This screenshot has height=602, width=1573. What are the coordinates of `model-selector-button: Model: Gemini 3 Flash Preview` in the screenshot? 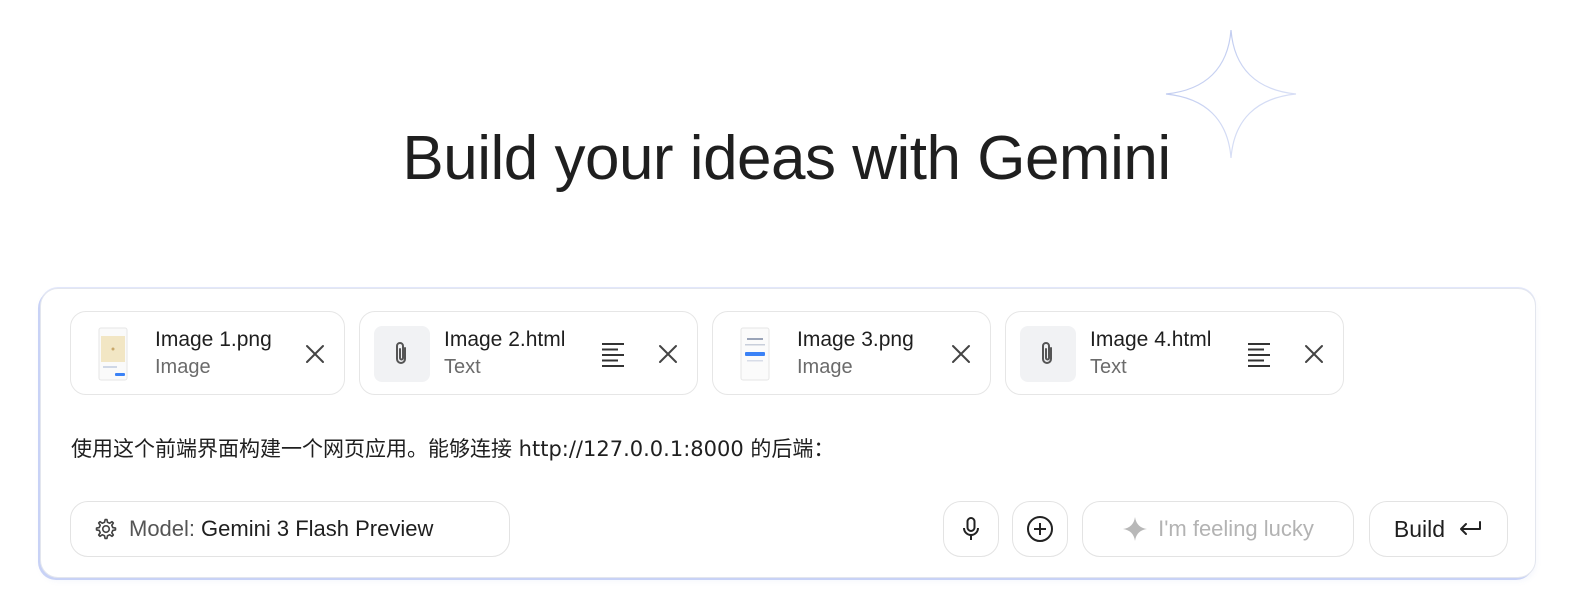 It's located at (290, 529).